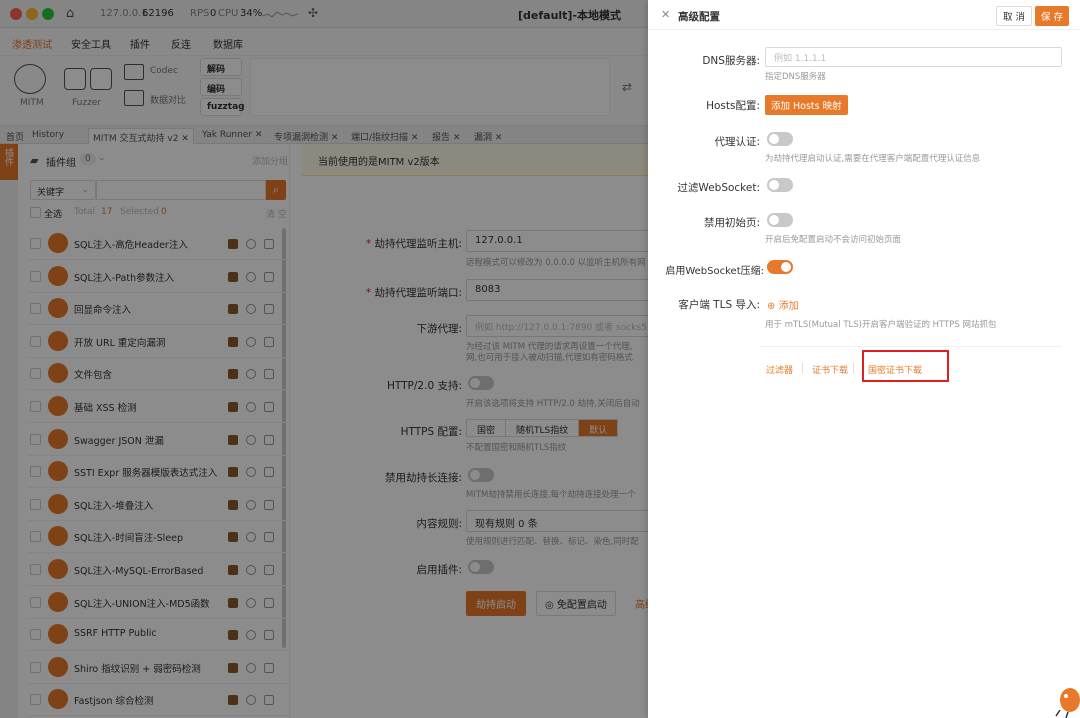 The height and width of the screenshot is (718, 1080). I want to click on client-tls-hint: 用于 mTLS(Mutual TLS)开启客户端验证的 HTTPS 网站抓包, so click(881, 325).